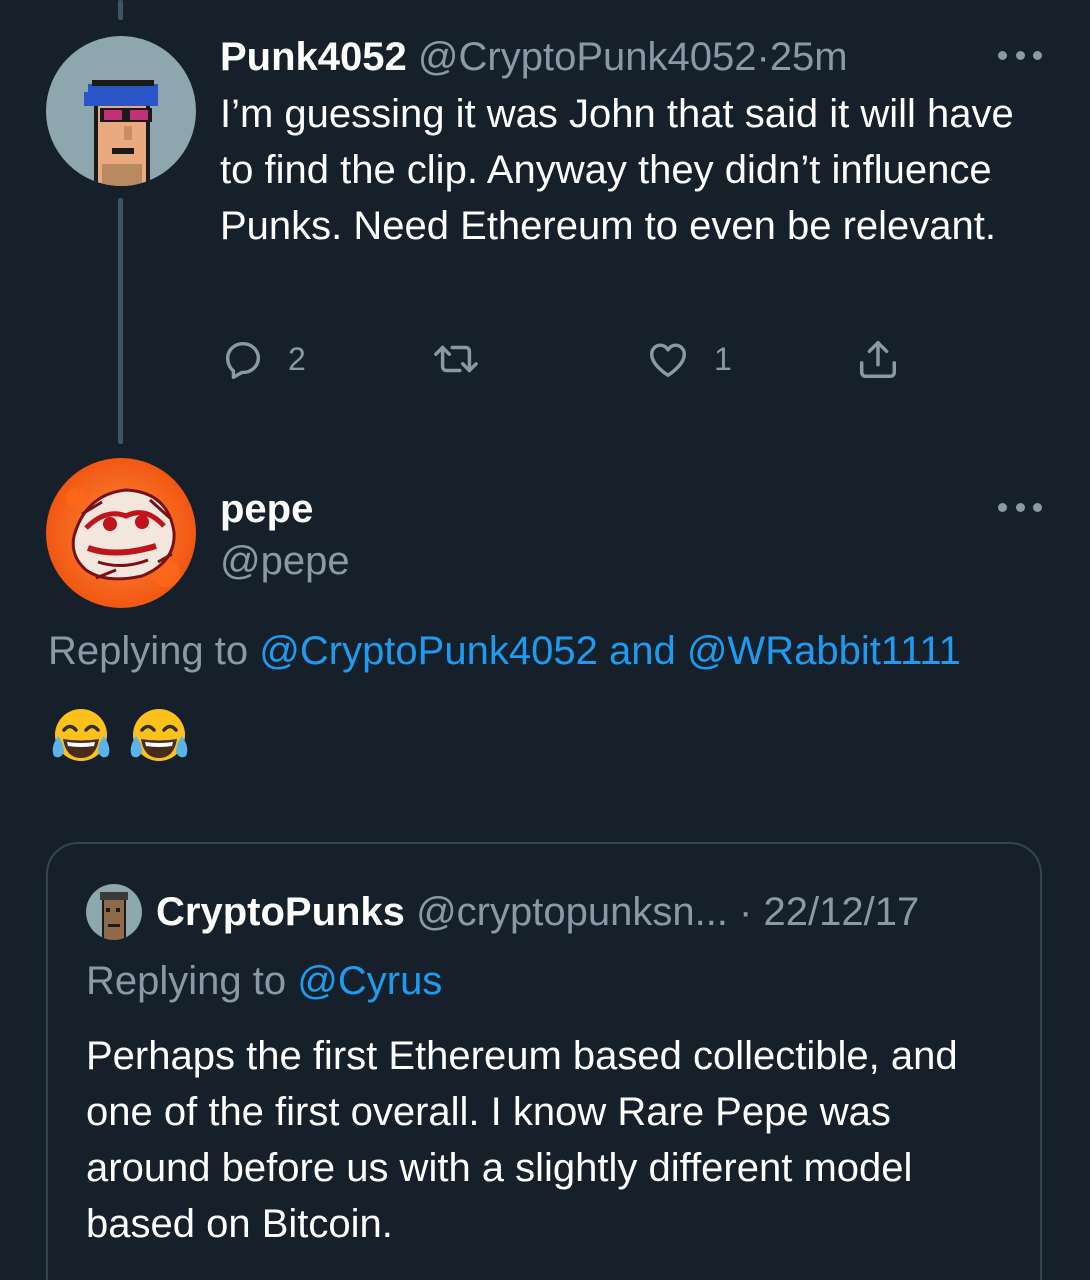 The width and height of the screenshot is (1090, 1280). I want to click on tweet-text, so click(120, 737).